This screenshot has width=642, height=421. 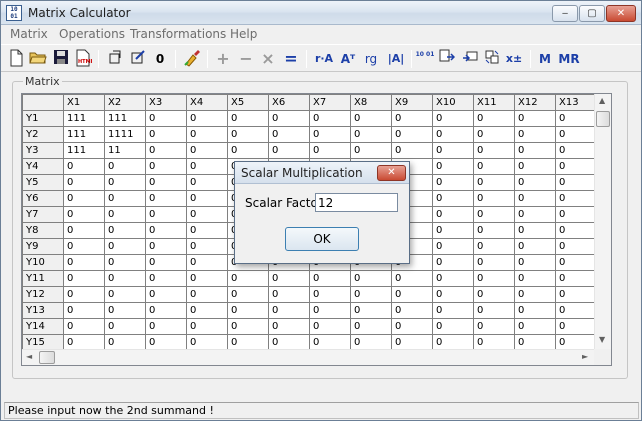 I want to click on column-header: X6, so click(x=289, y=102).